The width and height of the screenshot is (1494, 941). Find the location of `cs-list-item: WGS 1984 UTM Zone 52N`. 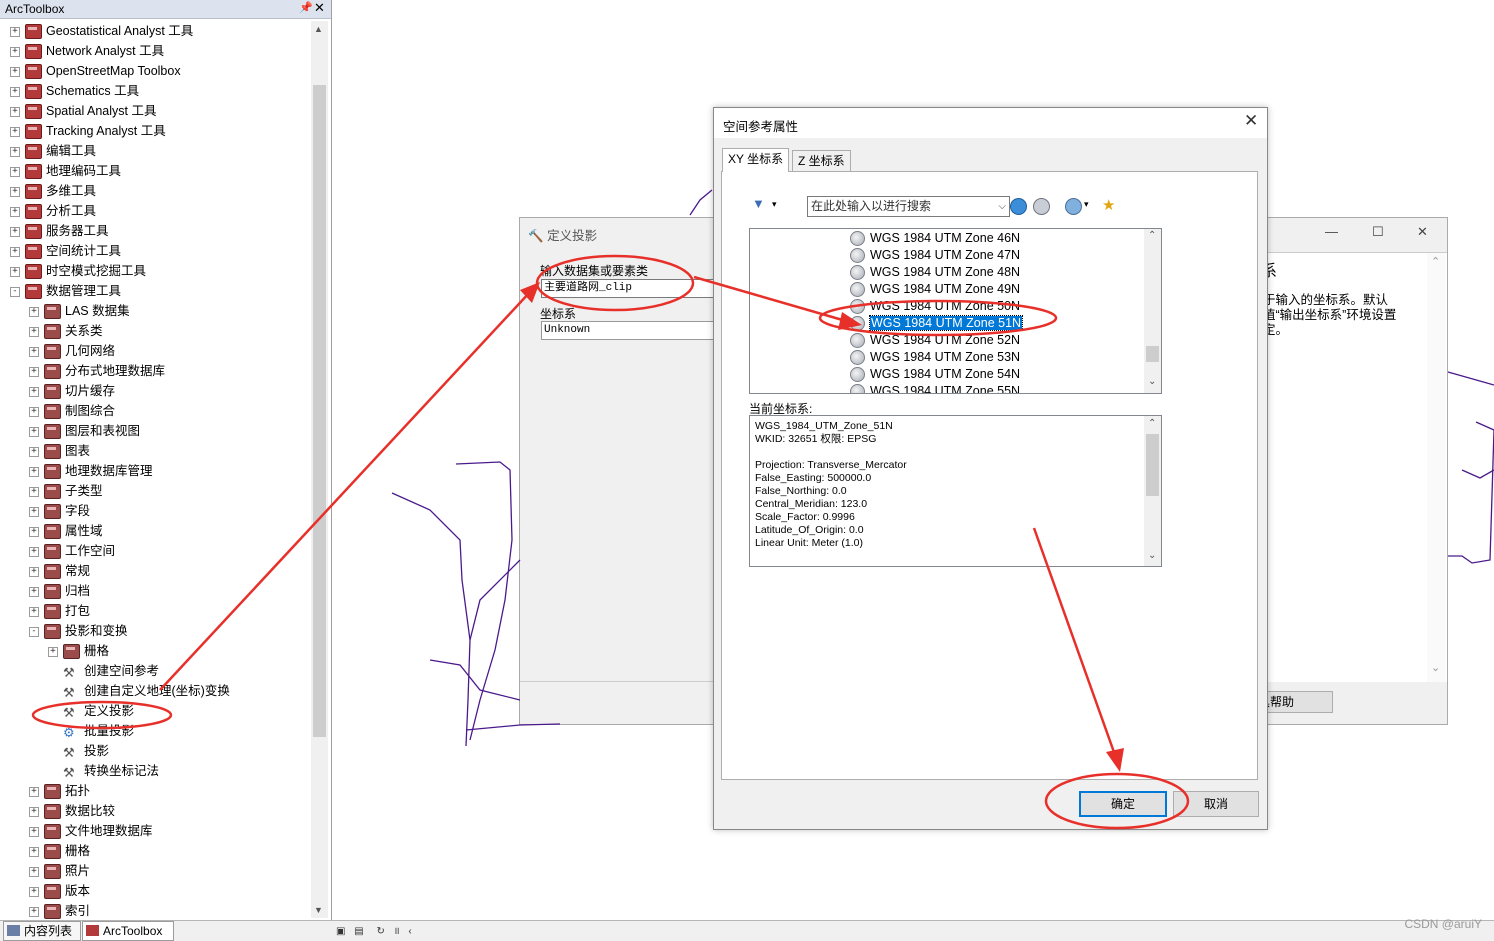

cs-list-item: WGS 1984 UTM Zone 52N is located at coordinates (934, 340).